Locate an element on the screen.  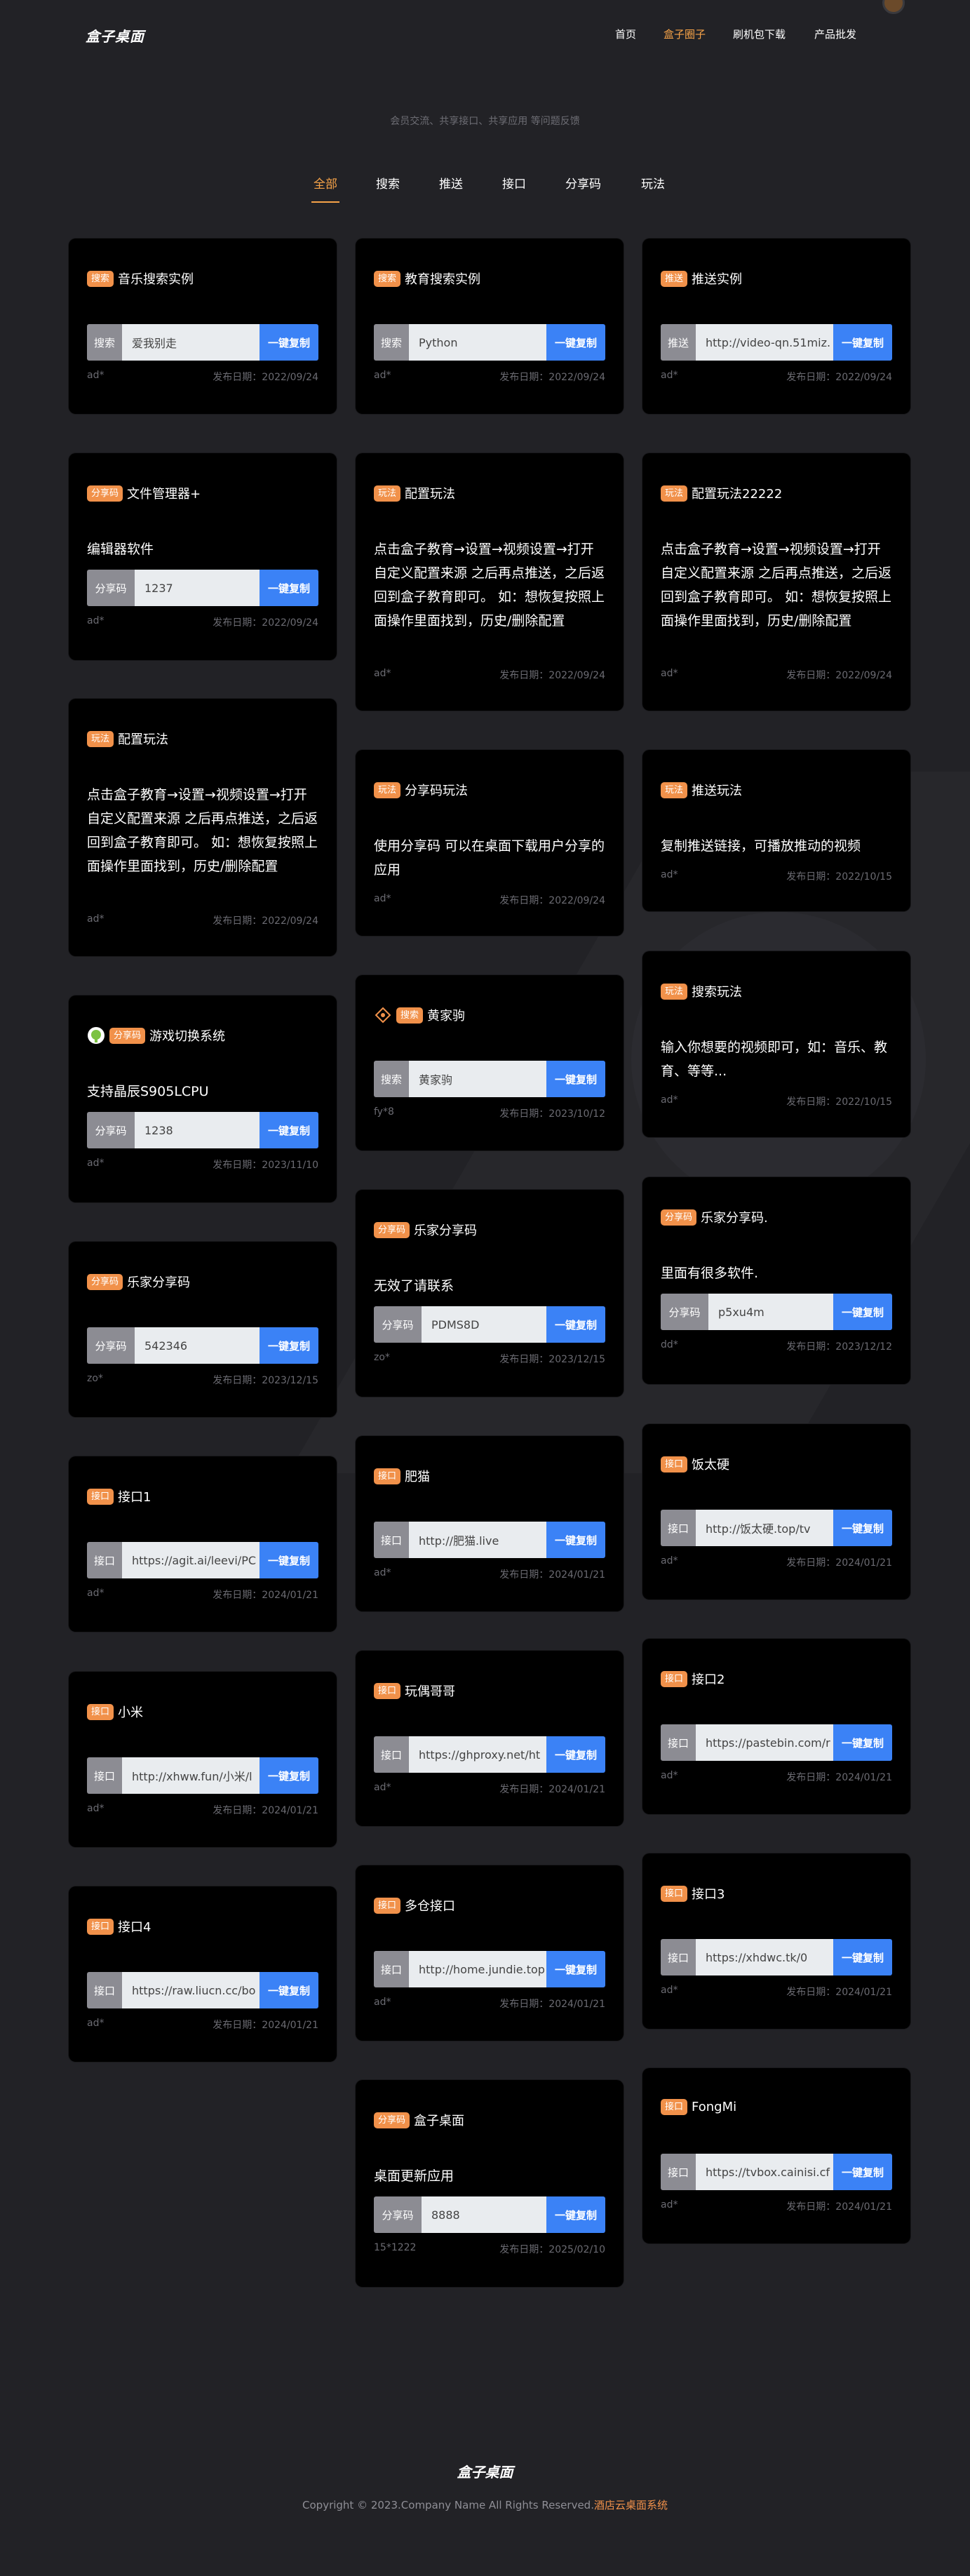
card-description: 复制推送链接，可播放推动的视频 is located at coordinates (761, 846).